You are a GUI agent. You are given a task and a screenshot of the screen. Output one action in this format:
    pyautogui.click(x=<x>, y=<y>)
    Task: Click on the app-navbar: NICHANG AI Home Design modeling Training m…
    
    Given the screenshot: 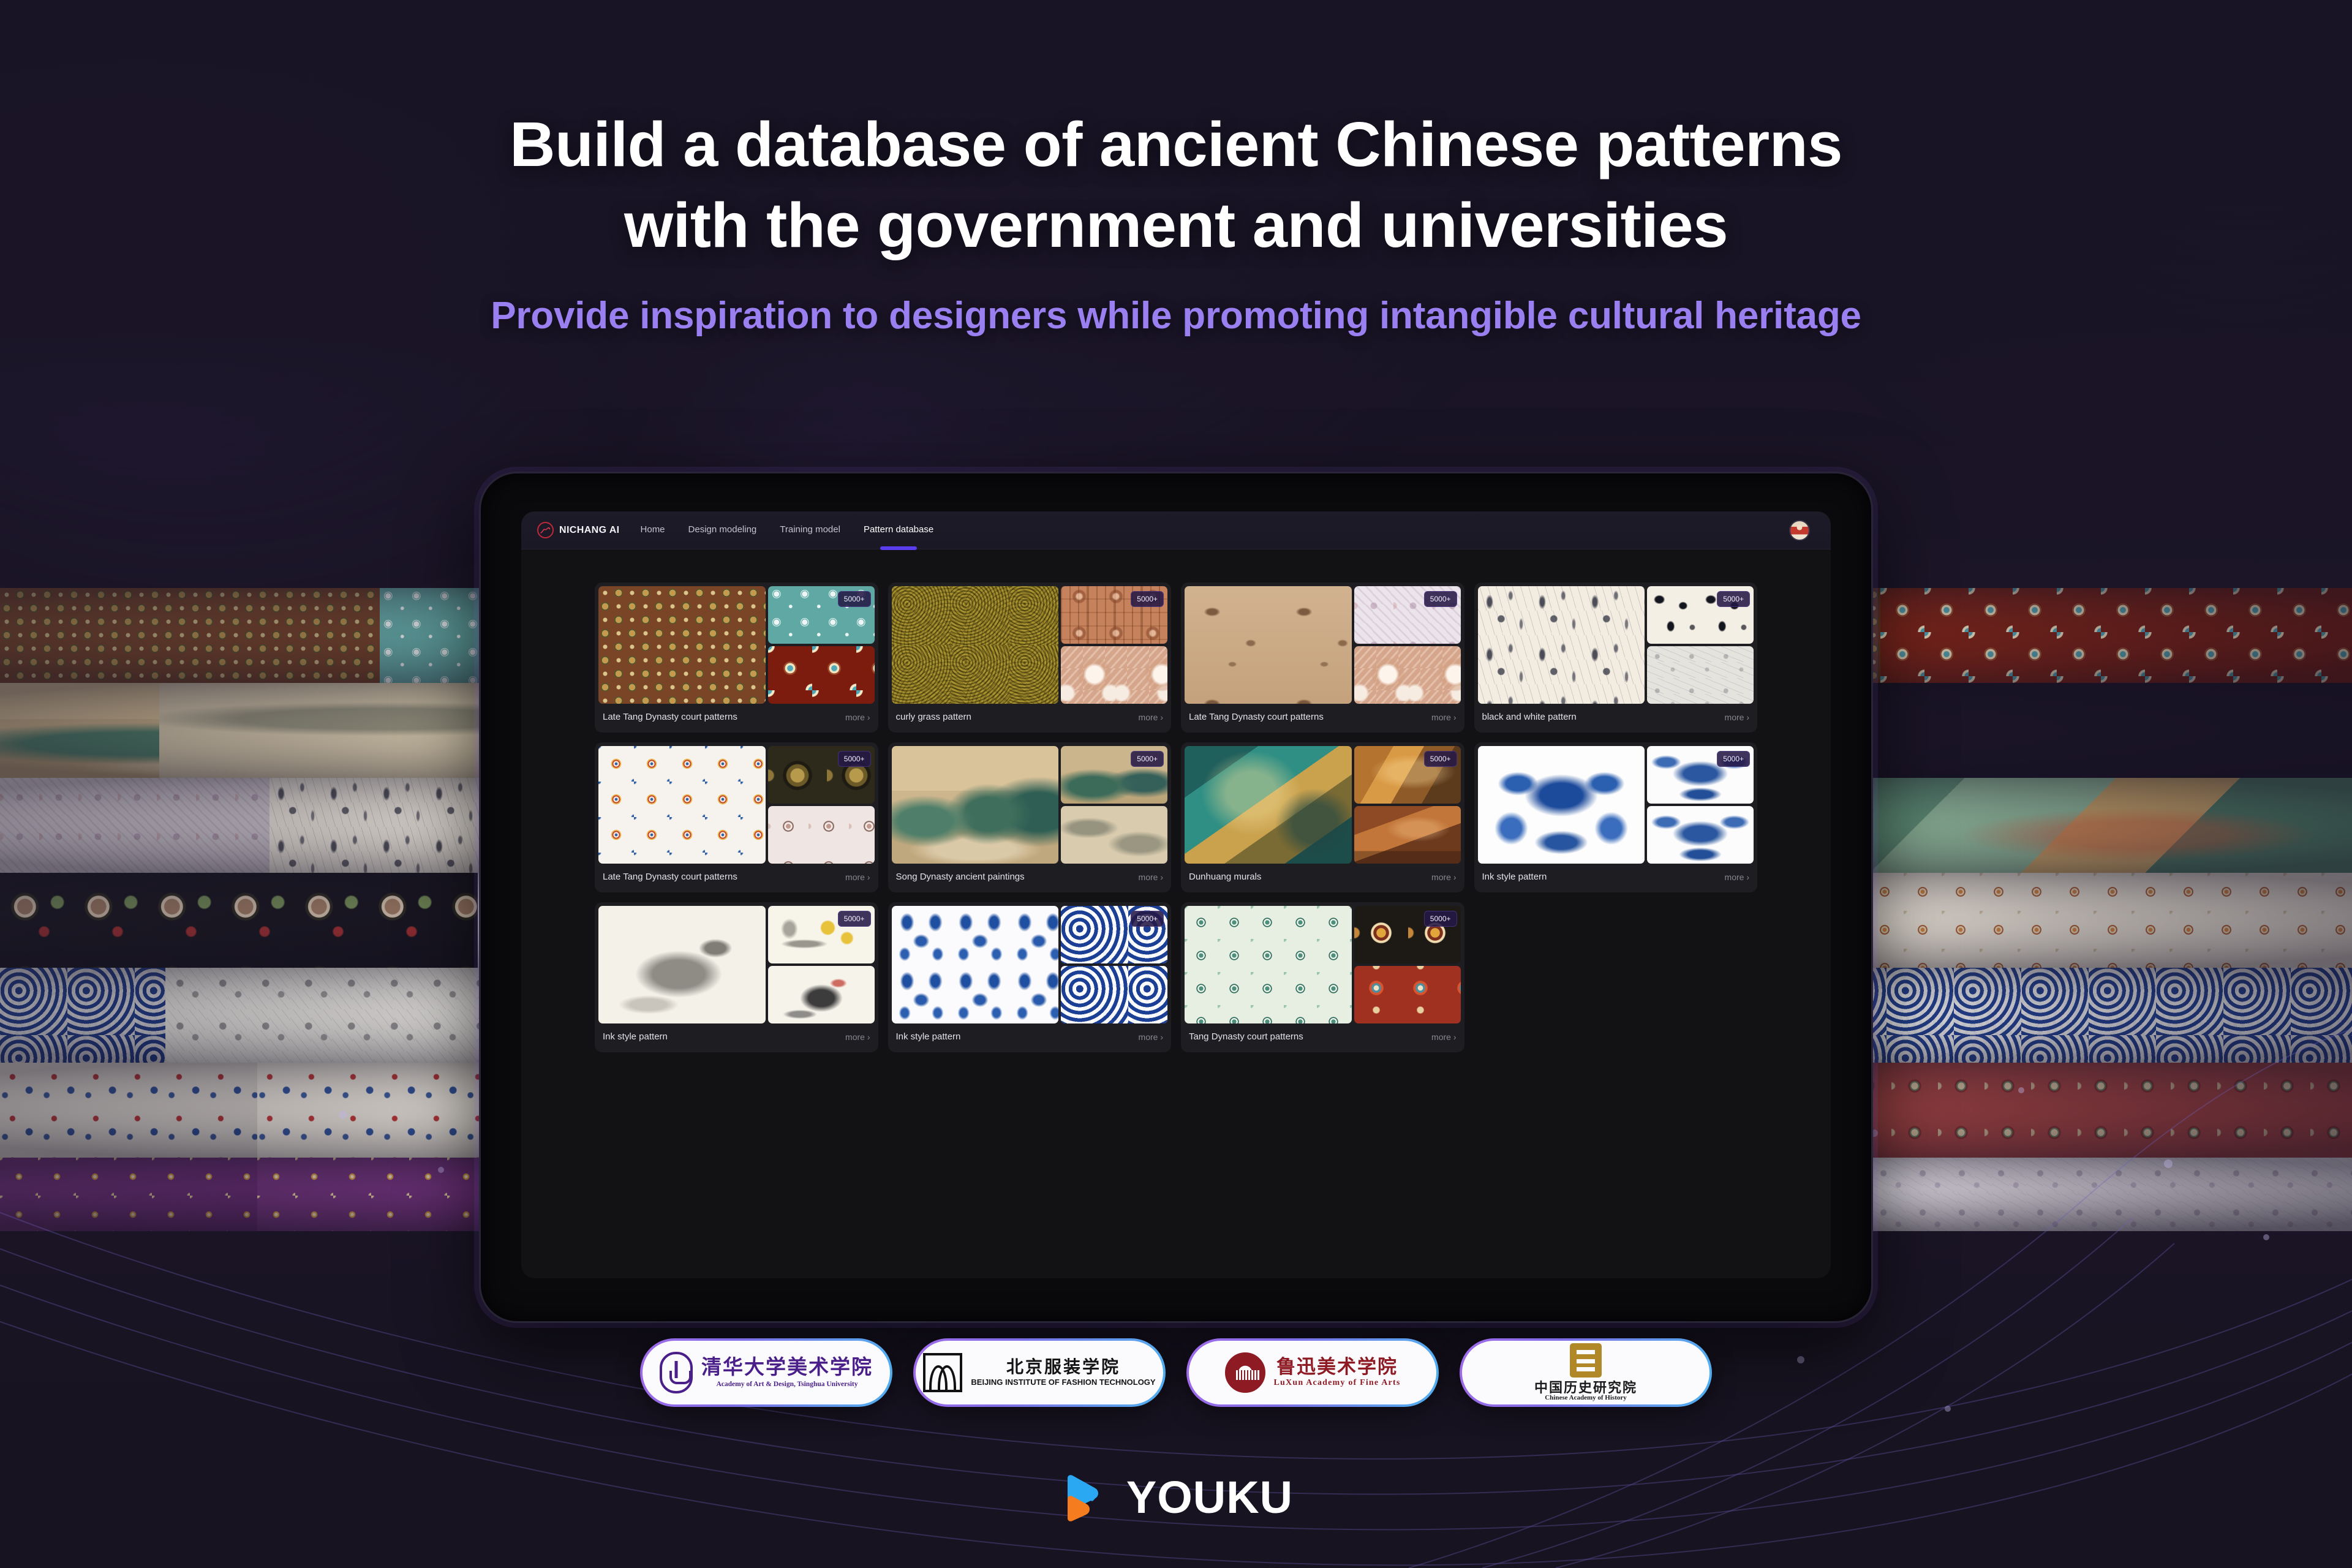 What is the action you would take?
    pyautogui.click(x=1176, y=530)
    